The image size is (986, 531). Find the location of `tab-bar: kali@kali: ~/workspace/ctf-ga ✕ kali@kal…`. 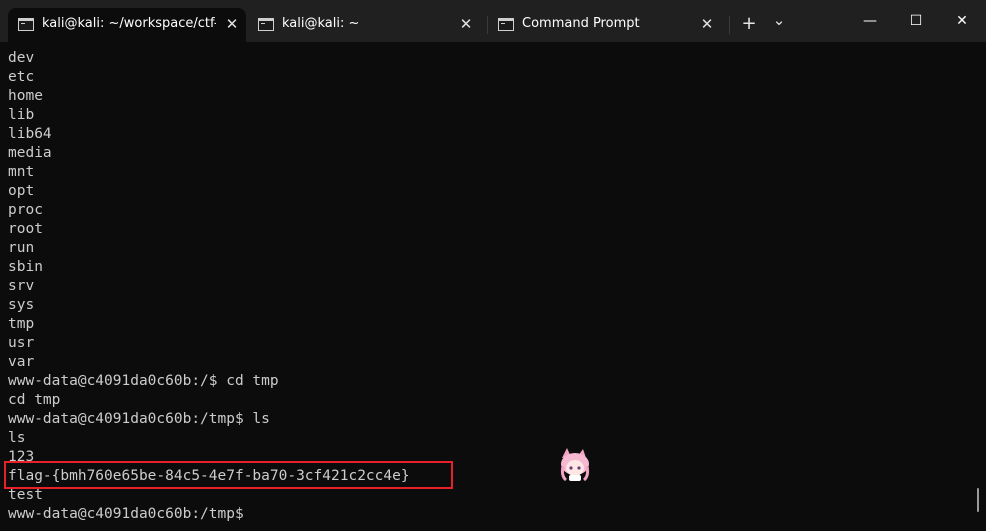

tab-bar: kali@kali: ~/workspace/ctf-ga ✕ kali@kal… is located at coordinates (493, 21).